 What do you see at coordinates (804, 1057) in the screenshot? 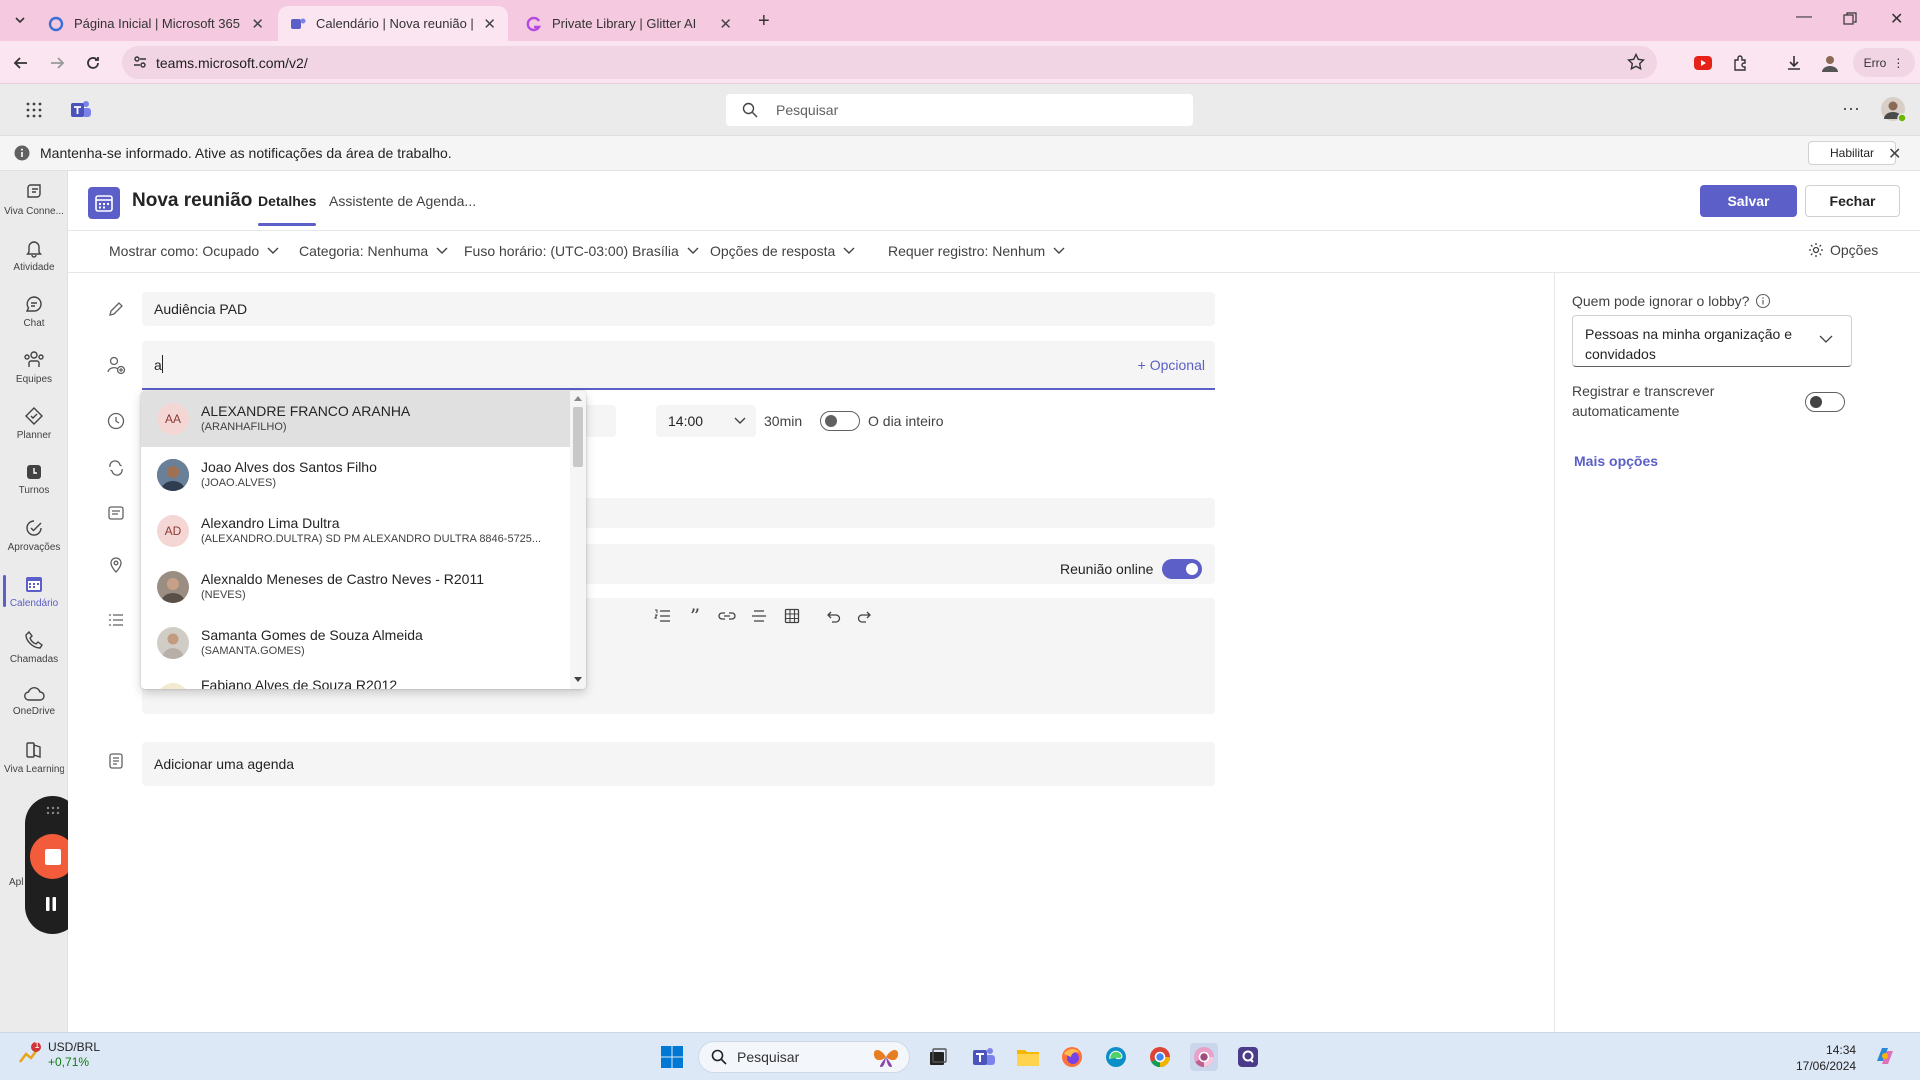
I see `taskbar-search: Pesquisar` at bounding box center [804, 1057].